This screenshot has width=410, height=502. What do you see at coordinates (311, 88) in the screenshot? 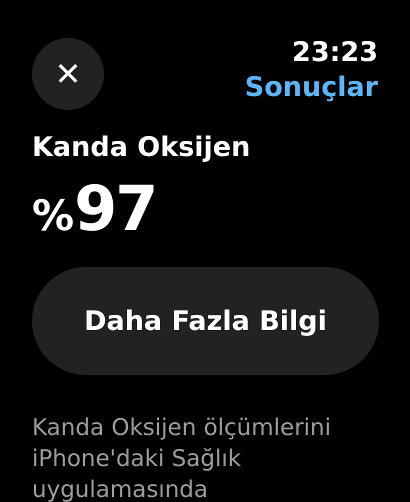
I see `results-link: Sonuçlar` at bounding box center [311, 88].